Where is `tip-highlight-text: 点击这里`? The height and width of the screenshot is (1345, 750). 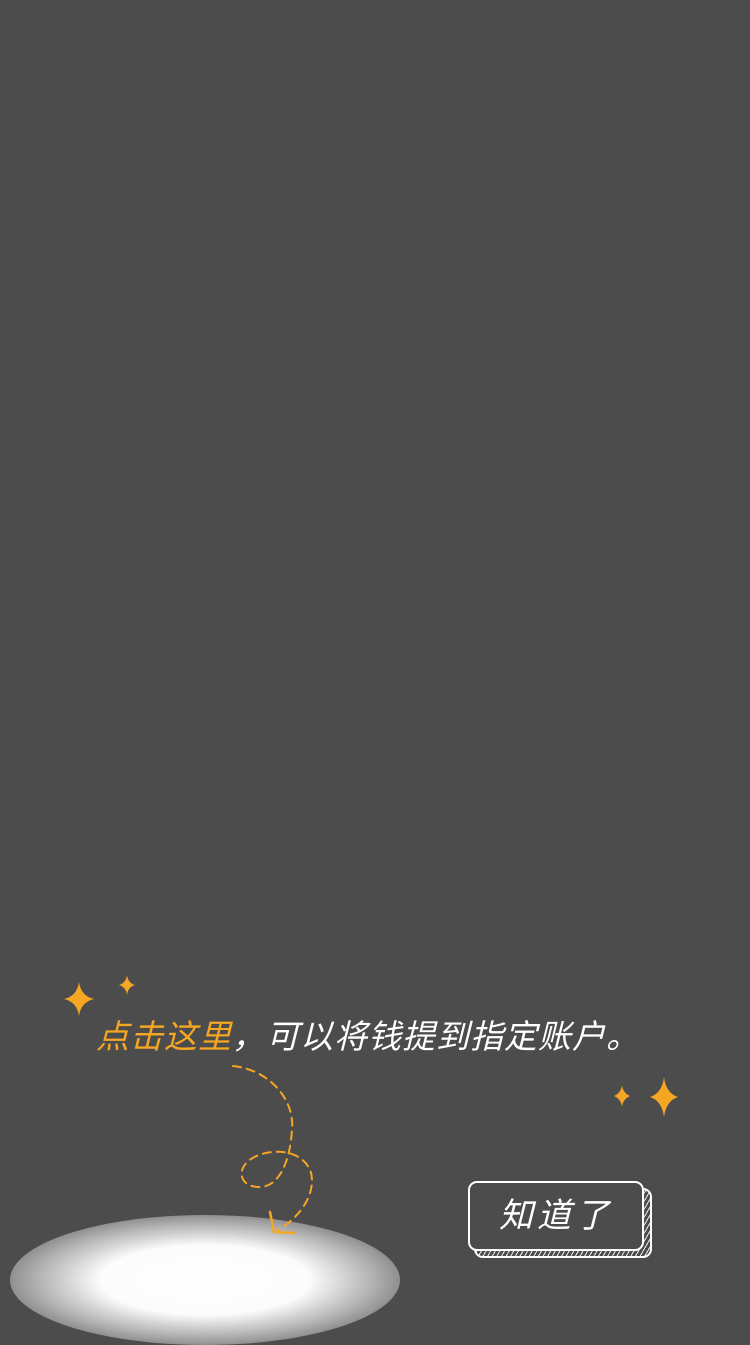 tip-highlight-text: 点击这里 is located at coordinates (164, 1036).